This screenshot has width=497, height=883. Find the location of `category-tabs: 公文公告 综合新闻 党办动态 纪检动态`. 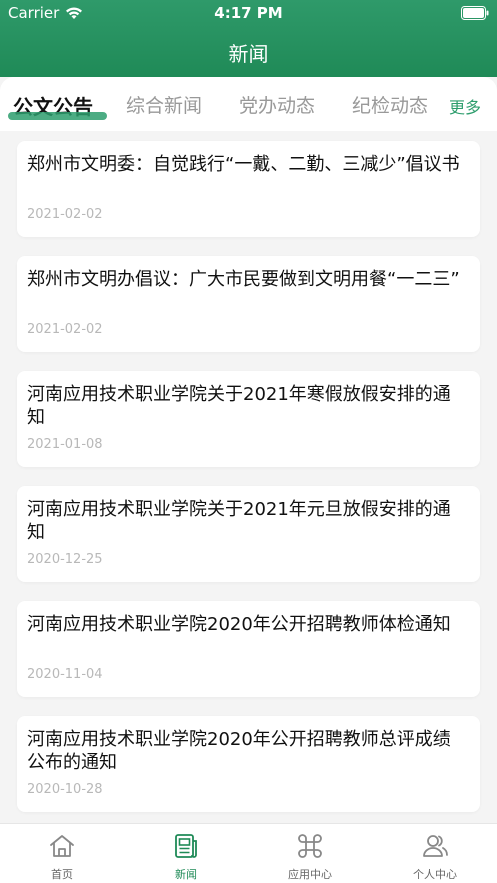

category-tabs: 公文公告 综合新闻 党办动态 纪检动态 is located at coordinates (248, 104).